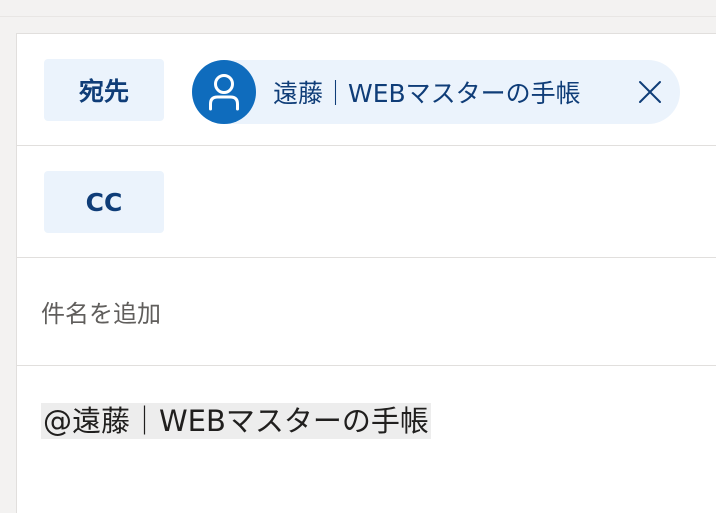 This screenshot has height=513, width=716. I want to click on subject-input, so click(361, 314).